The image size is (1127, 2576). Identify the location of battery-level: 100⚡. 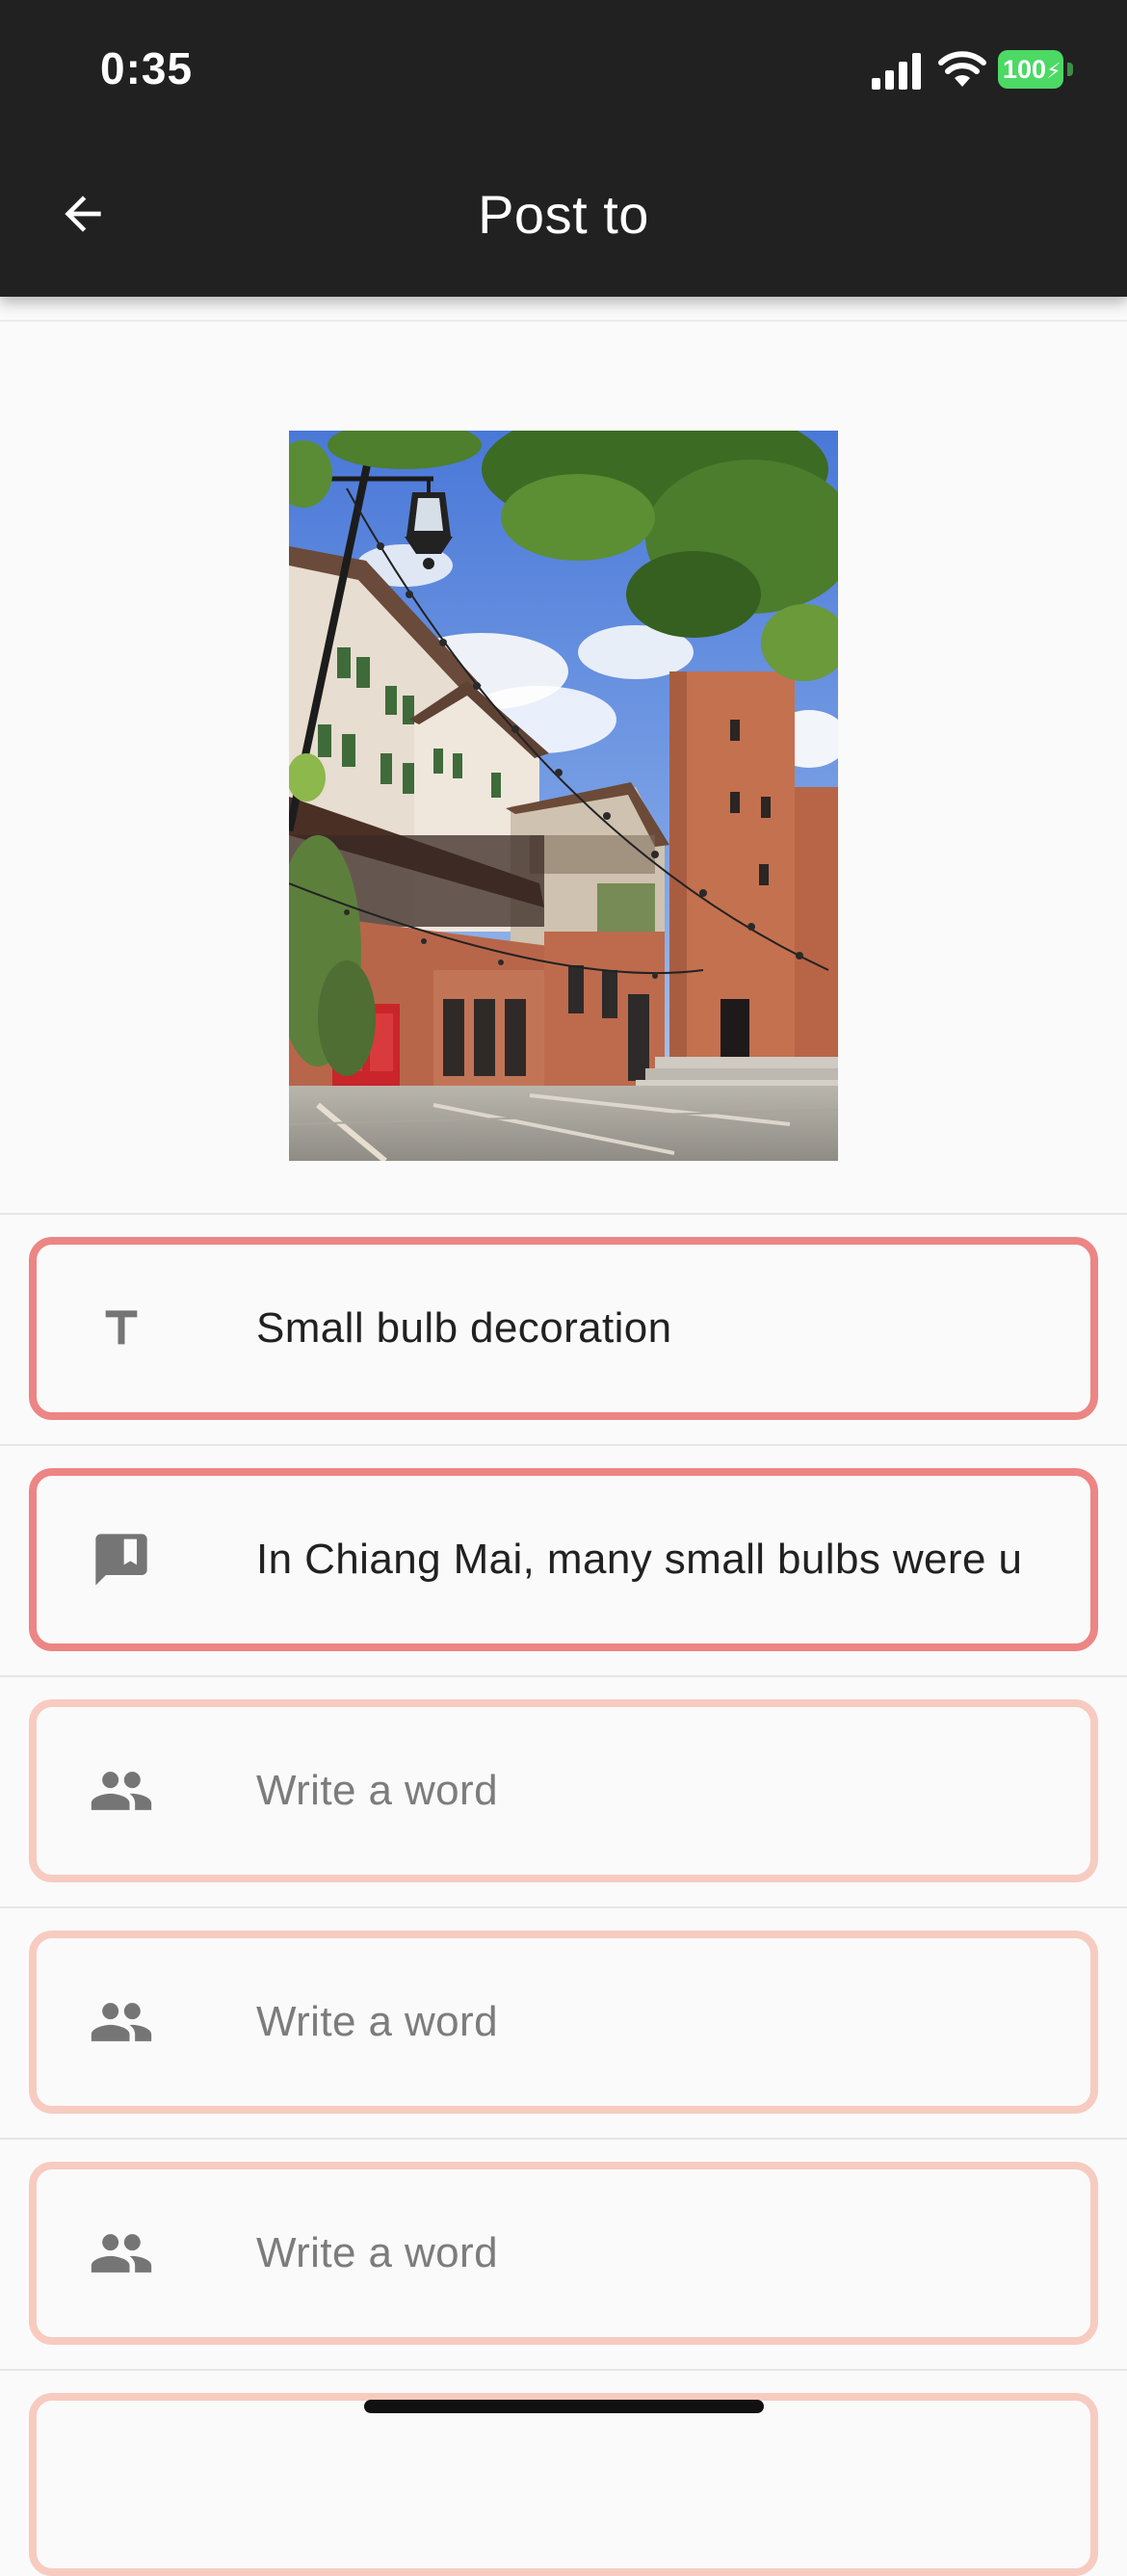
(1030, 69).